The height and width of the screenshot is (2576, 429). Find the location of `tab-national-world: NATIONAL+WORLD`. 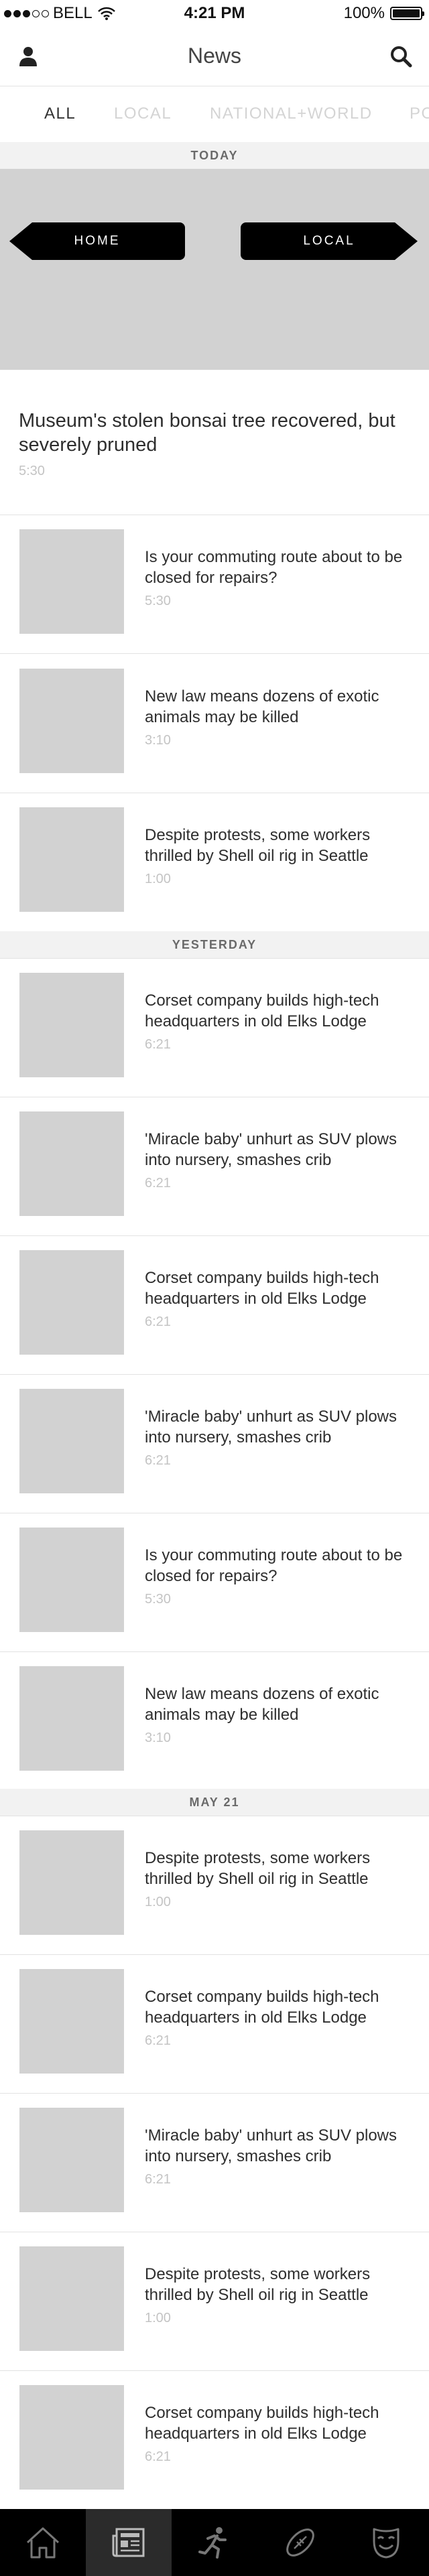

tab-national-world: NATIONAL+WORLD is located at coordinates (291, 114).